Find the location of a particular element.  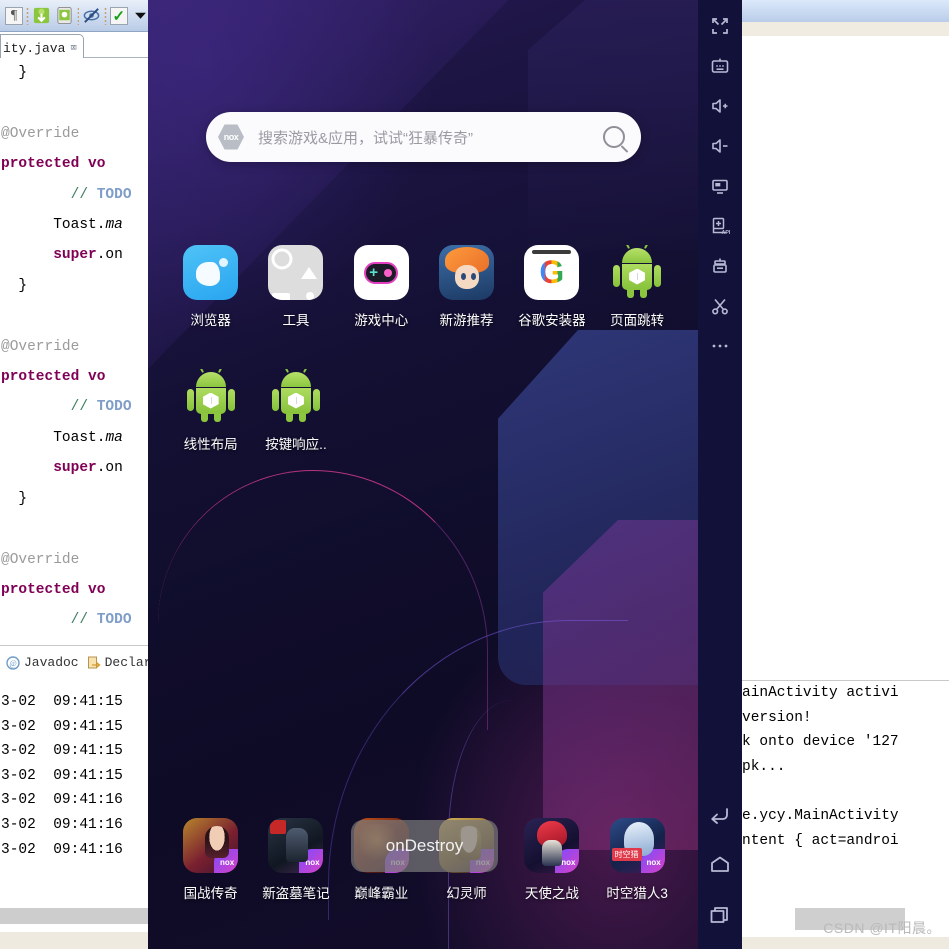

code-line: Toast.ma is located at coordinates (74, 438).